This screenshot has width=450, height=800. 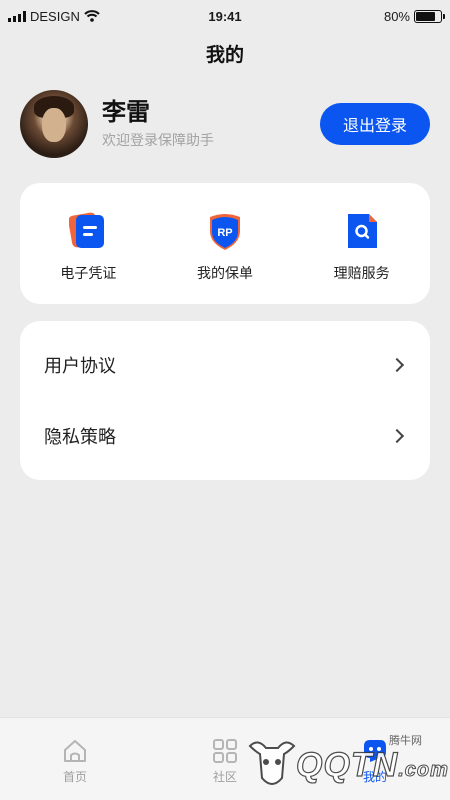 I want to click on watermark-ox-icon, so click(x=272, y=763).